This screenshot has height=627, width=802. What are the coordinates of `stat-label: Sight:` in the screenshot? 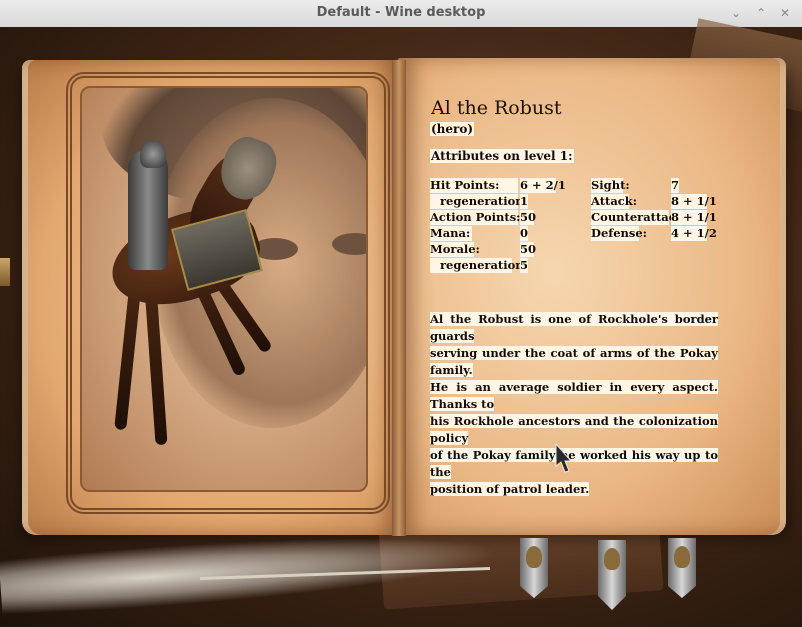 It's located at (610, 185).